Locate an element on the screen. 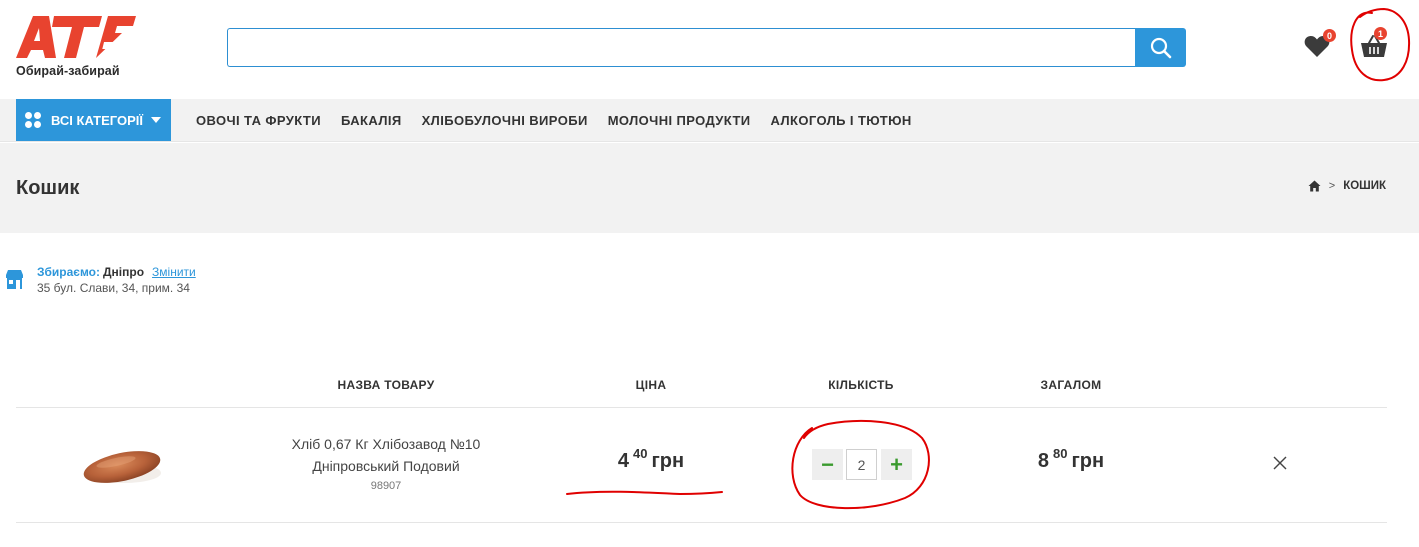 The height and width of the screenshot is (547, 1419). increase-quantity-button: + is located at coordinates (896, 464).